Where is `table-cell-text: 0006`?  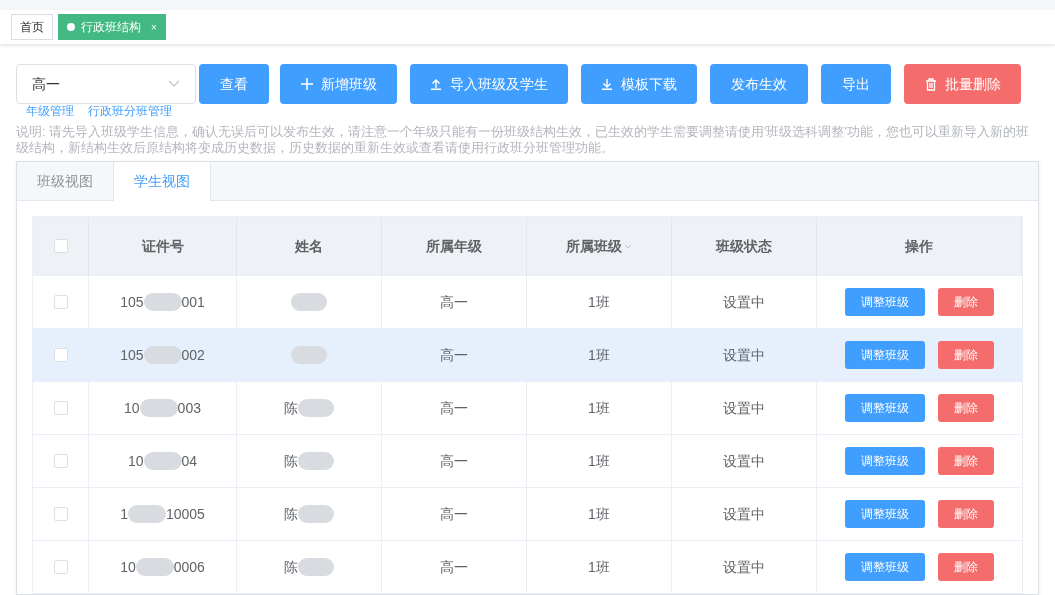
table-cell-text: 0006 is located at coordinates (189, 567).